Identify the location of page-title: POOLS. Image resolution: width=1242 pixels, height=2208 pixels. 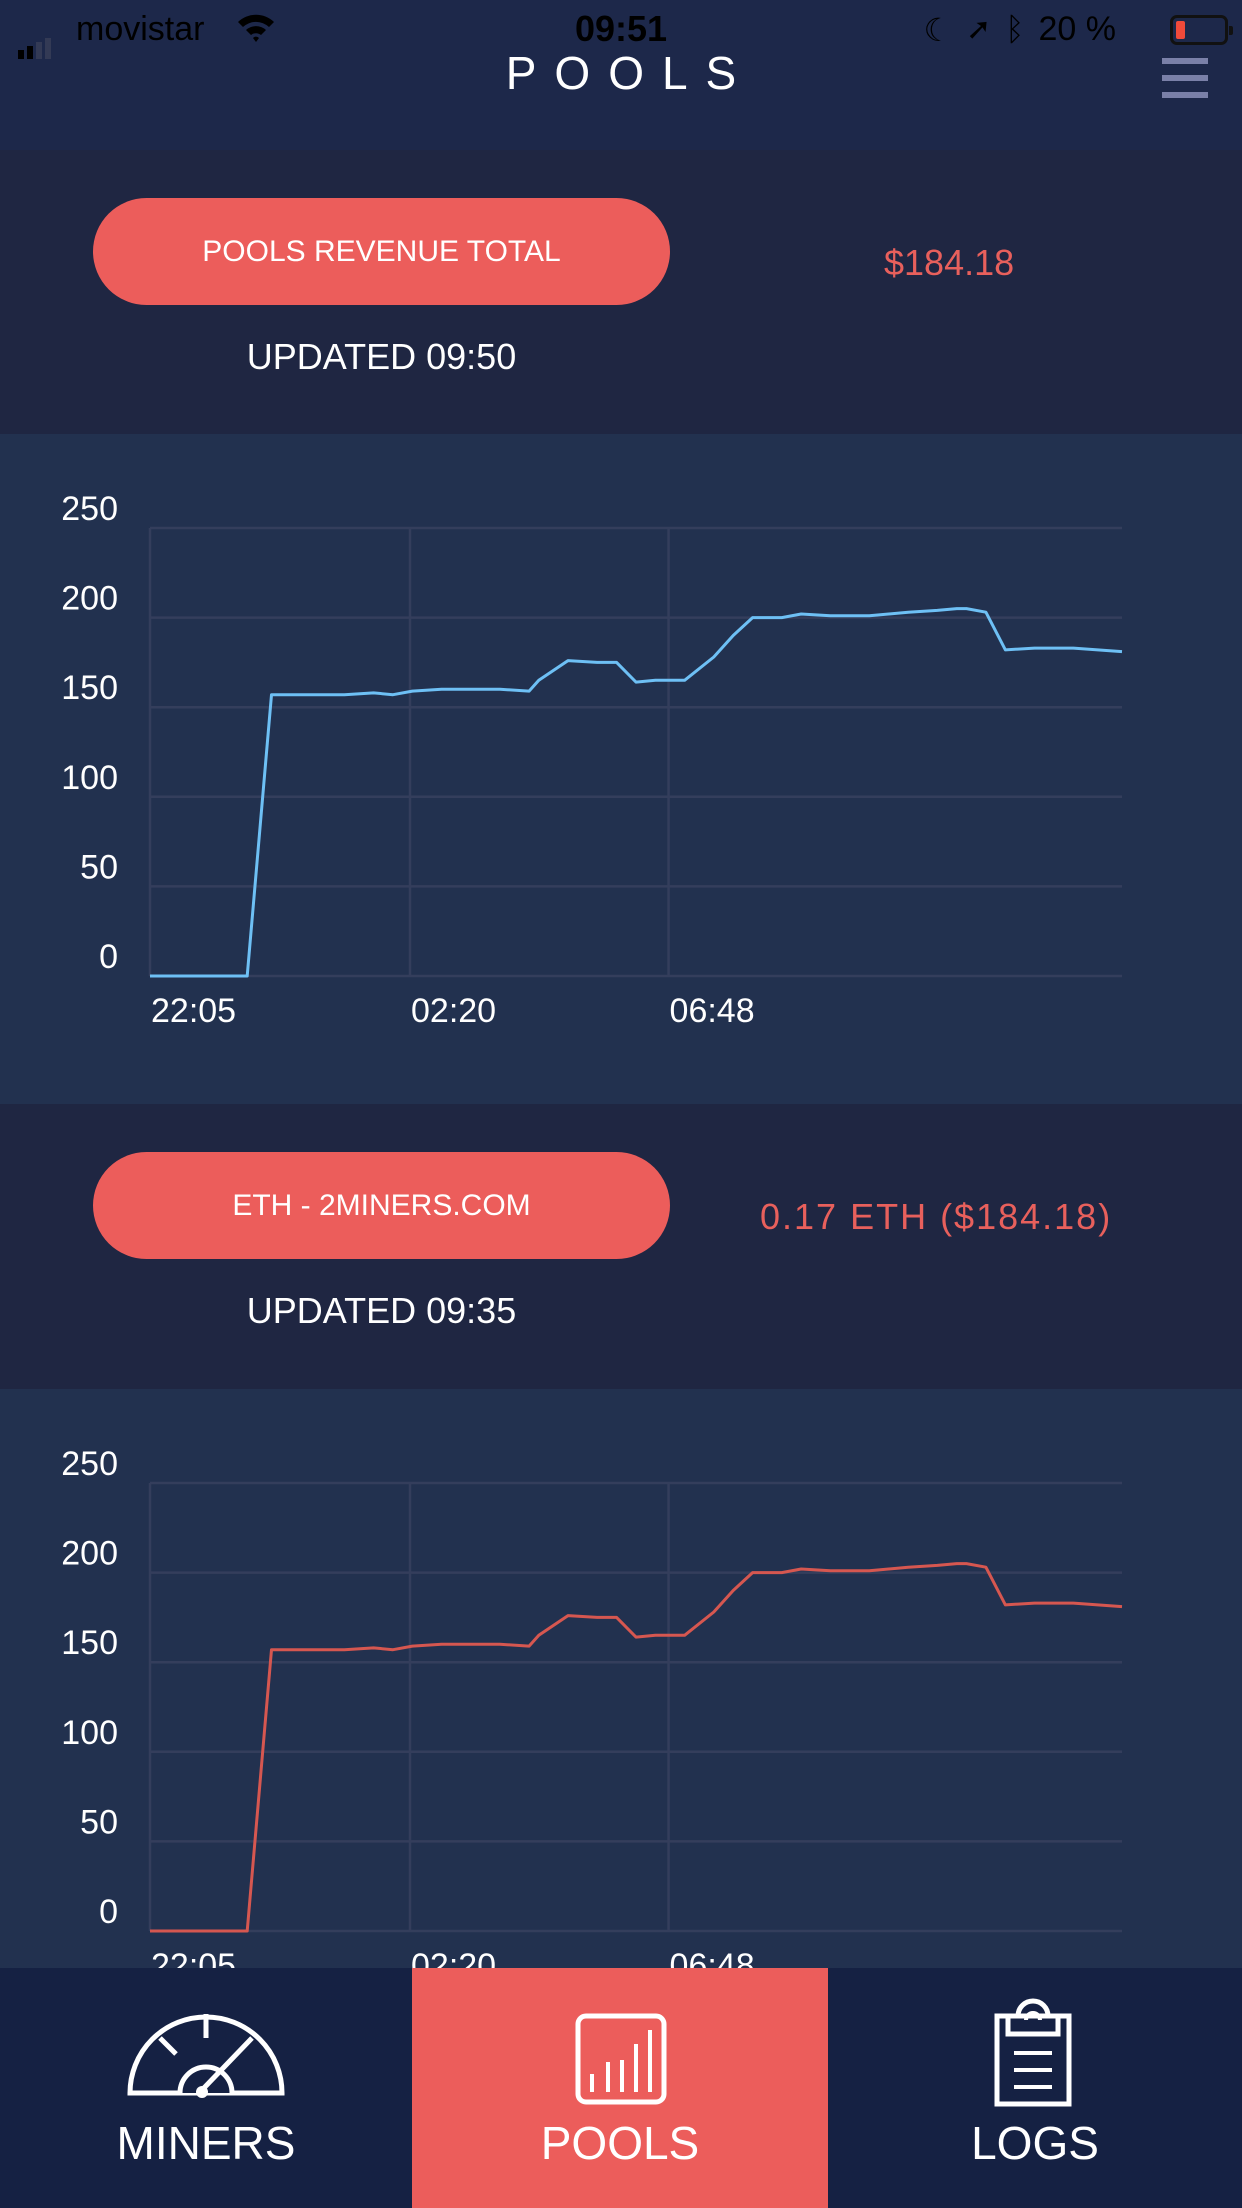
(630, 73).